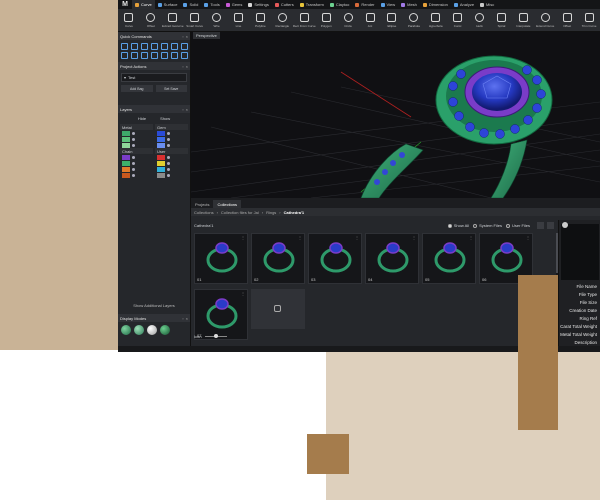 This screenshot has width=600, height=500. Describe the element at coordinates (550, 225) in the screenshot. I see `export-icon` at that location.